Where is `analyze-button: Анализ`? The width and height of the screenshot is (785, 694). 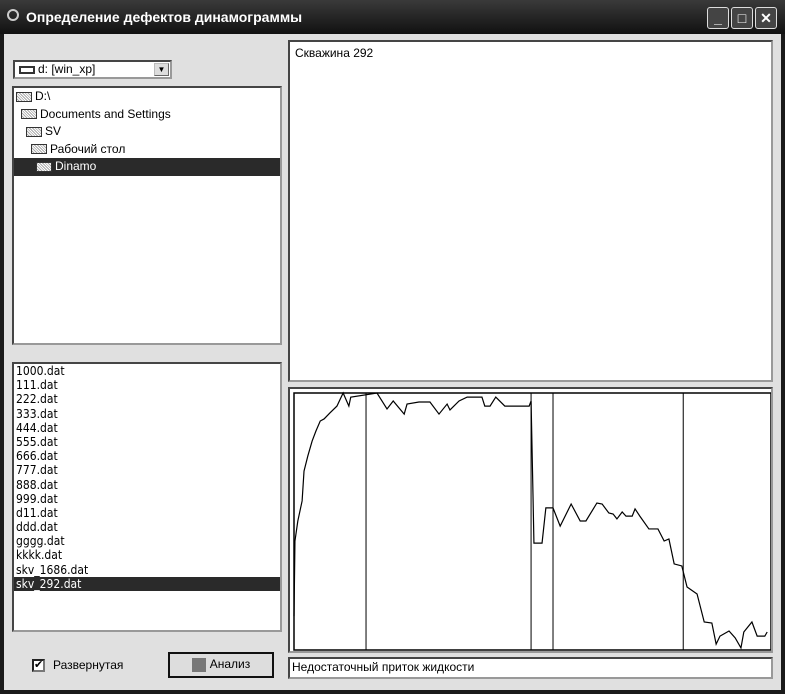 analyze-button: Анализ is located at coordinates (221, 665).